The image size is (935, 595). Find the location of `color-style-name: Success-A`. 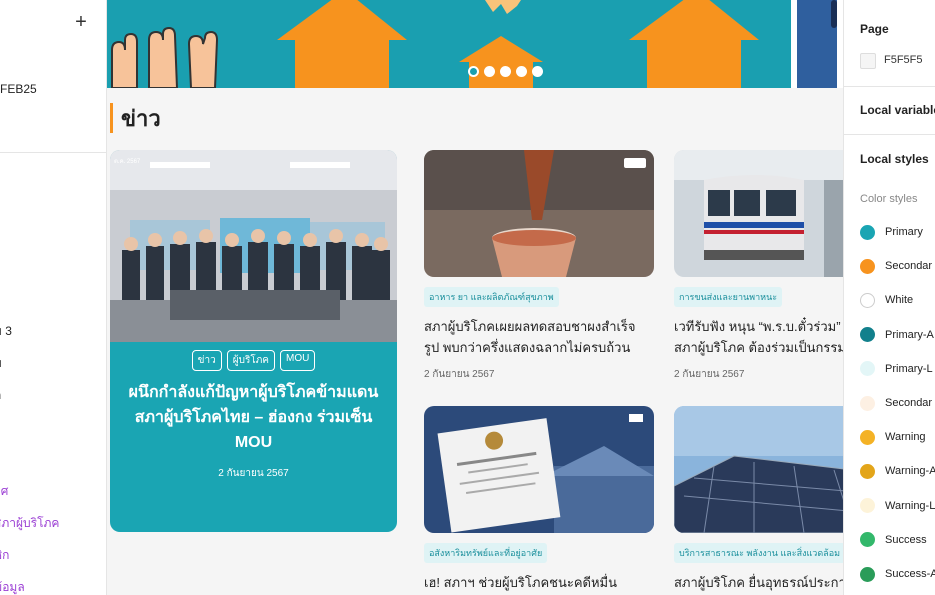

color-style-name: Success-A is located at coordinates (910, 574).